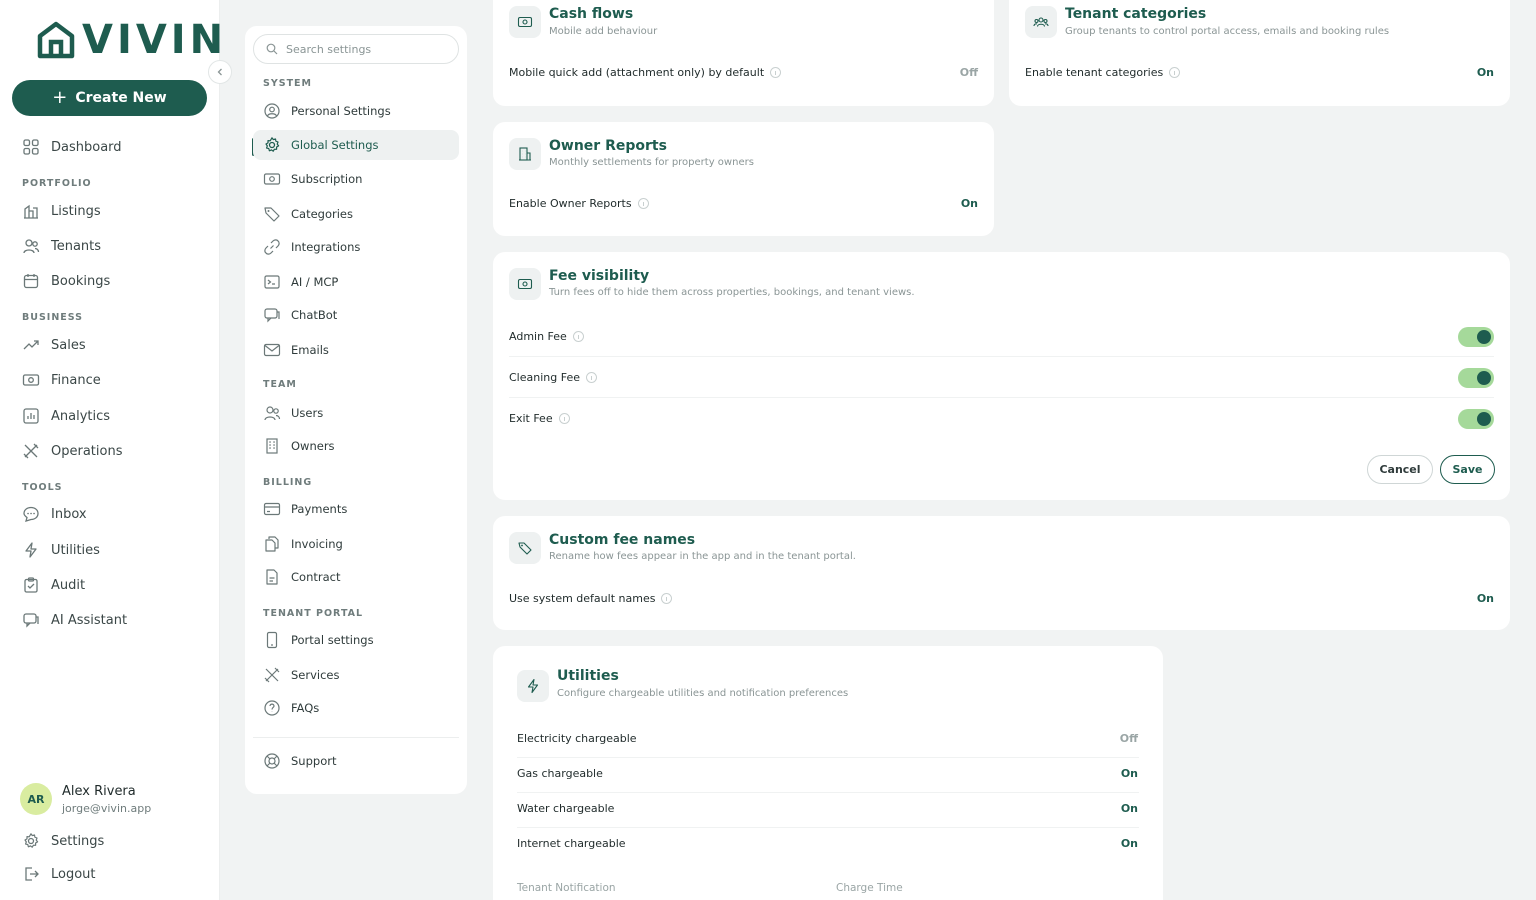 This screenshot has height=900, width=1536. I want to click on nav-operations: Operations, so click(72, 451).